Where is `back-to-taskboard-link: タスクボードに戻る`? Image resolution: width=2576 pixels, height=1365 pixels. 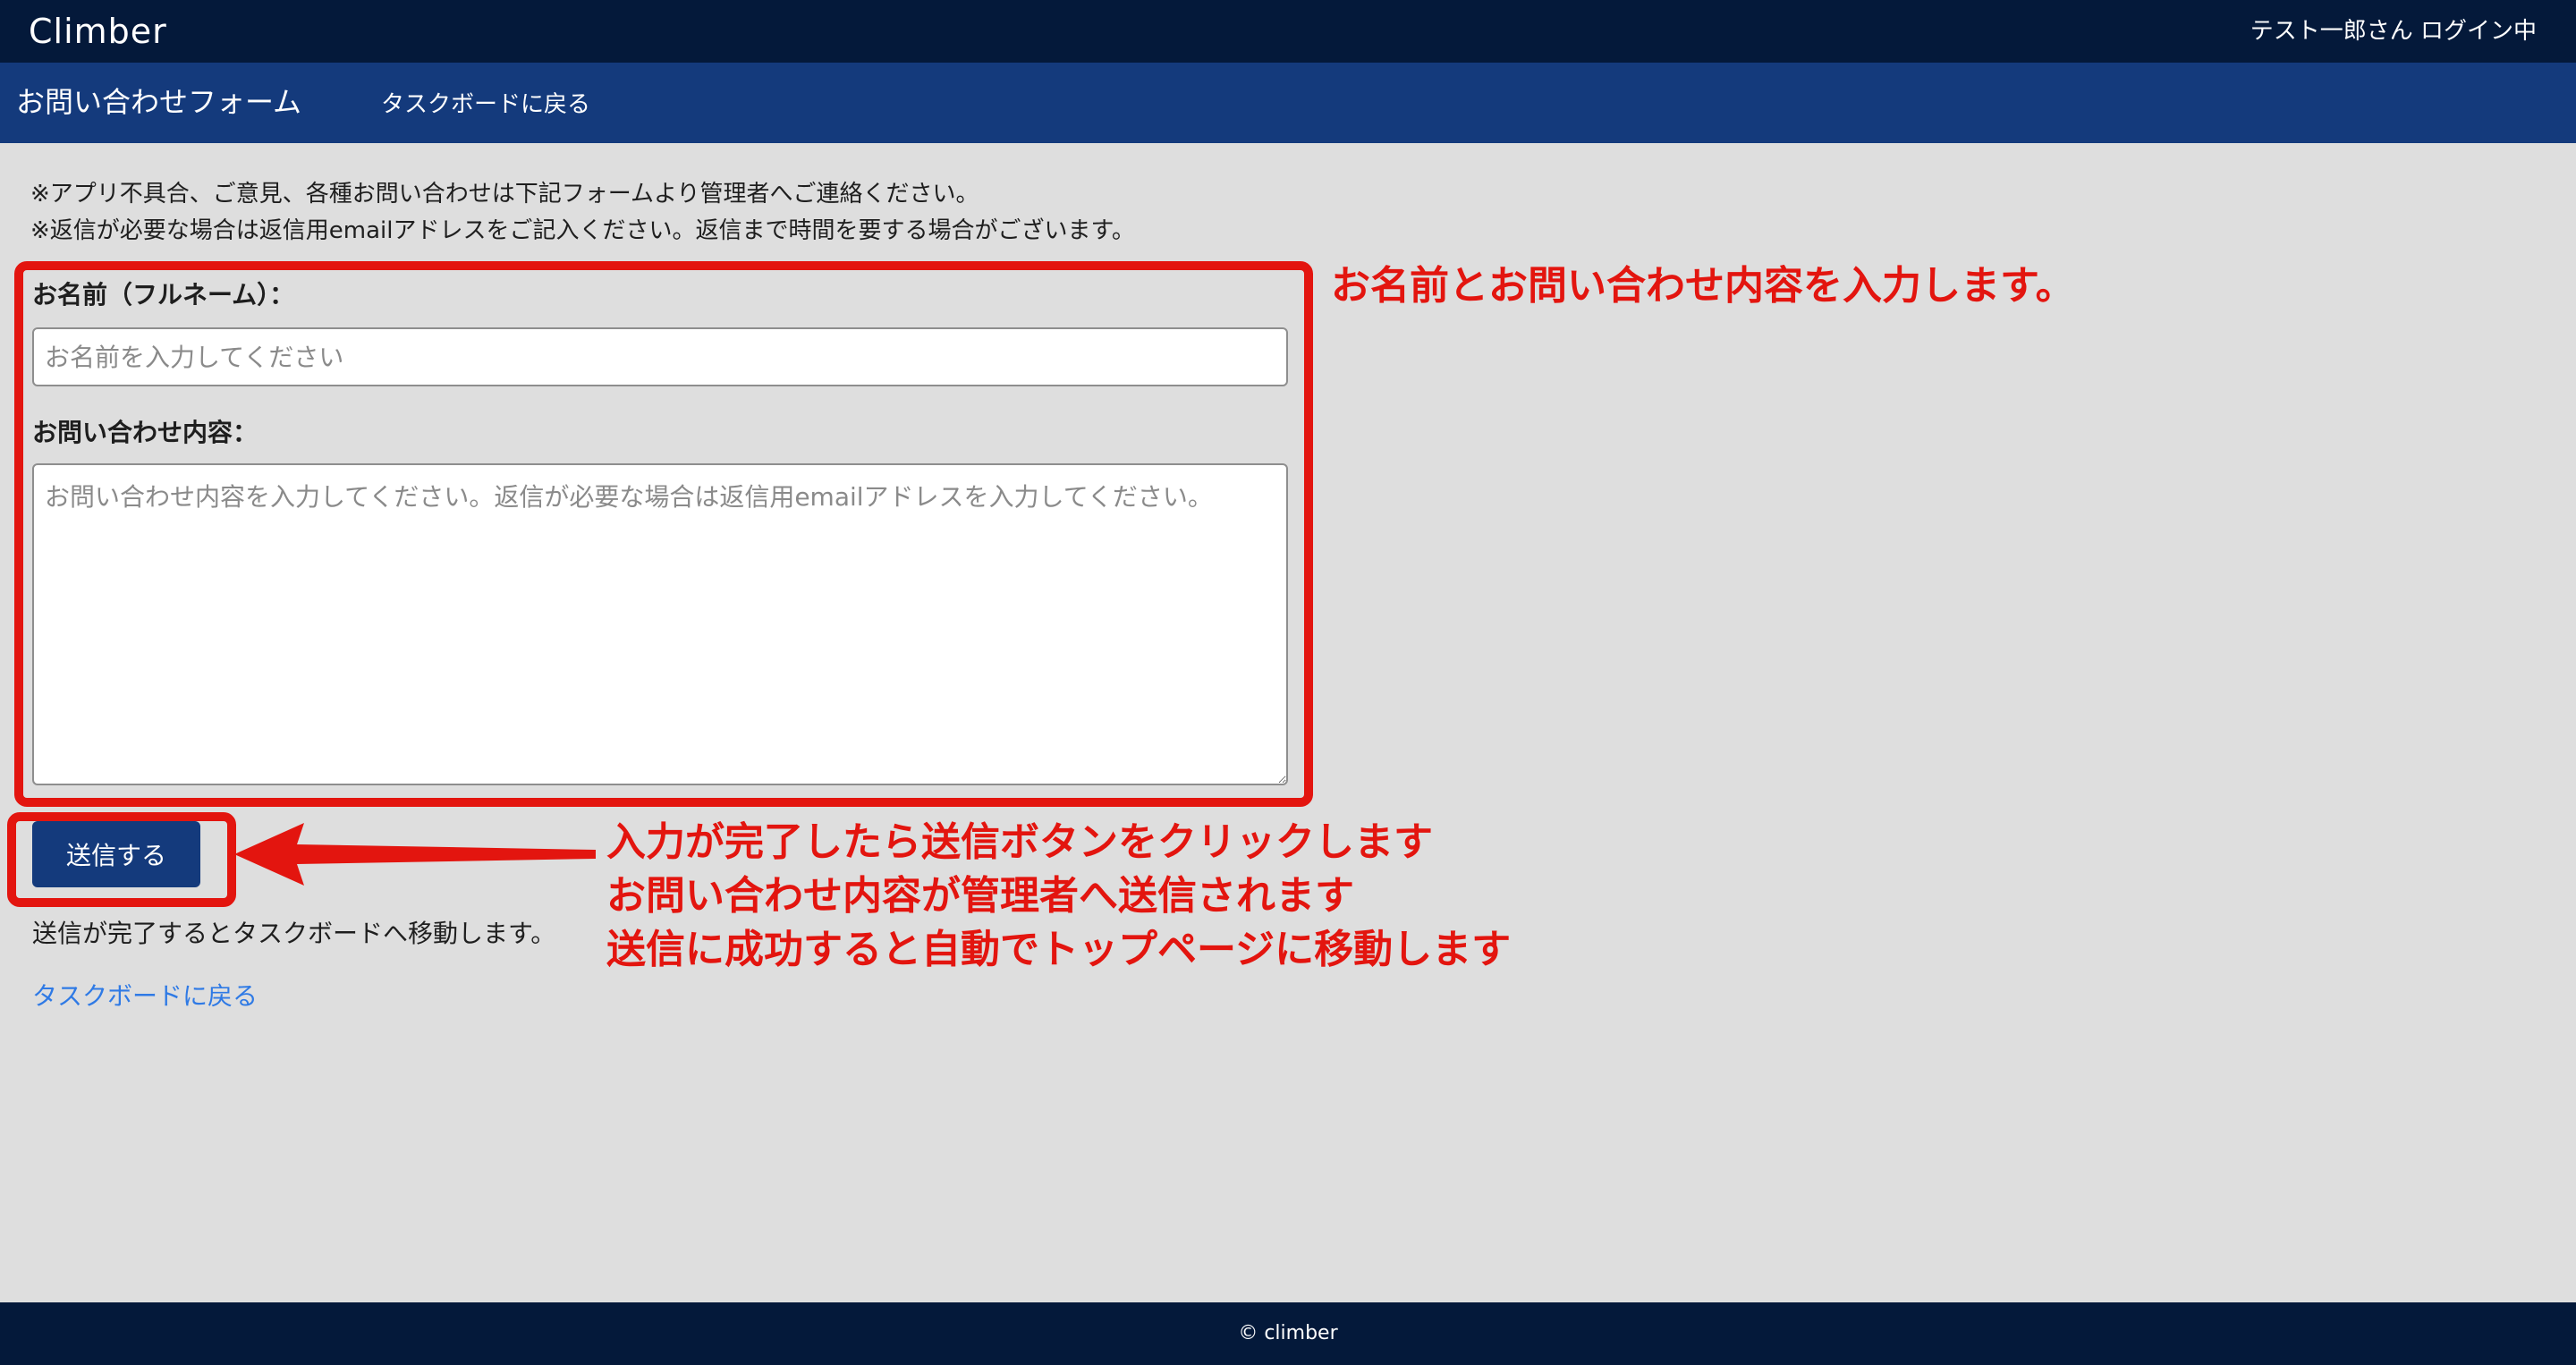 back-to-taskboard-link: タスクボードに戻る is located at coordinates (145, 996).